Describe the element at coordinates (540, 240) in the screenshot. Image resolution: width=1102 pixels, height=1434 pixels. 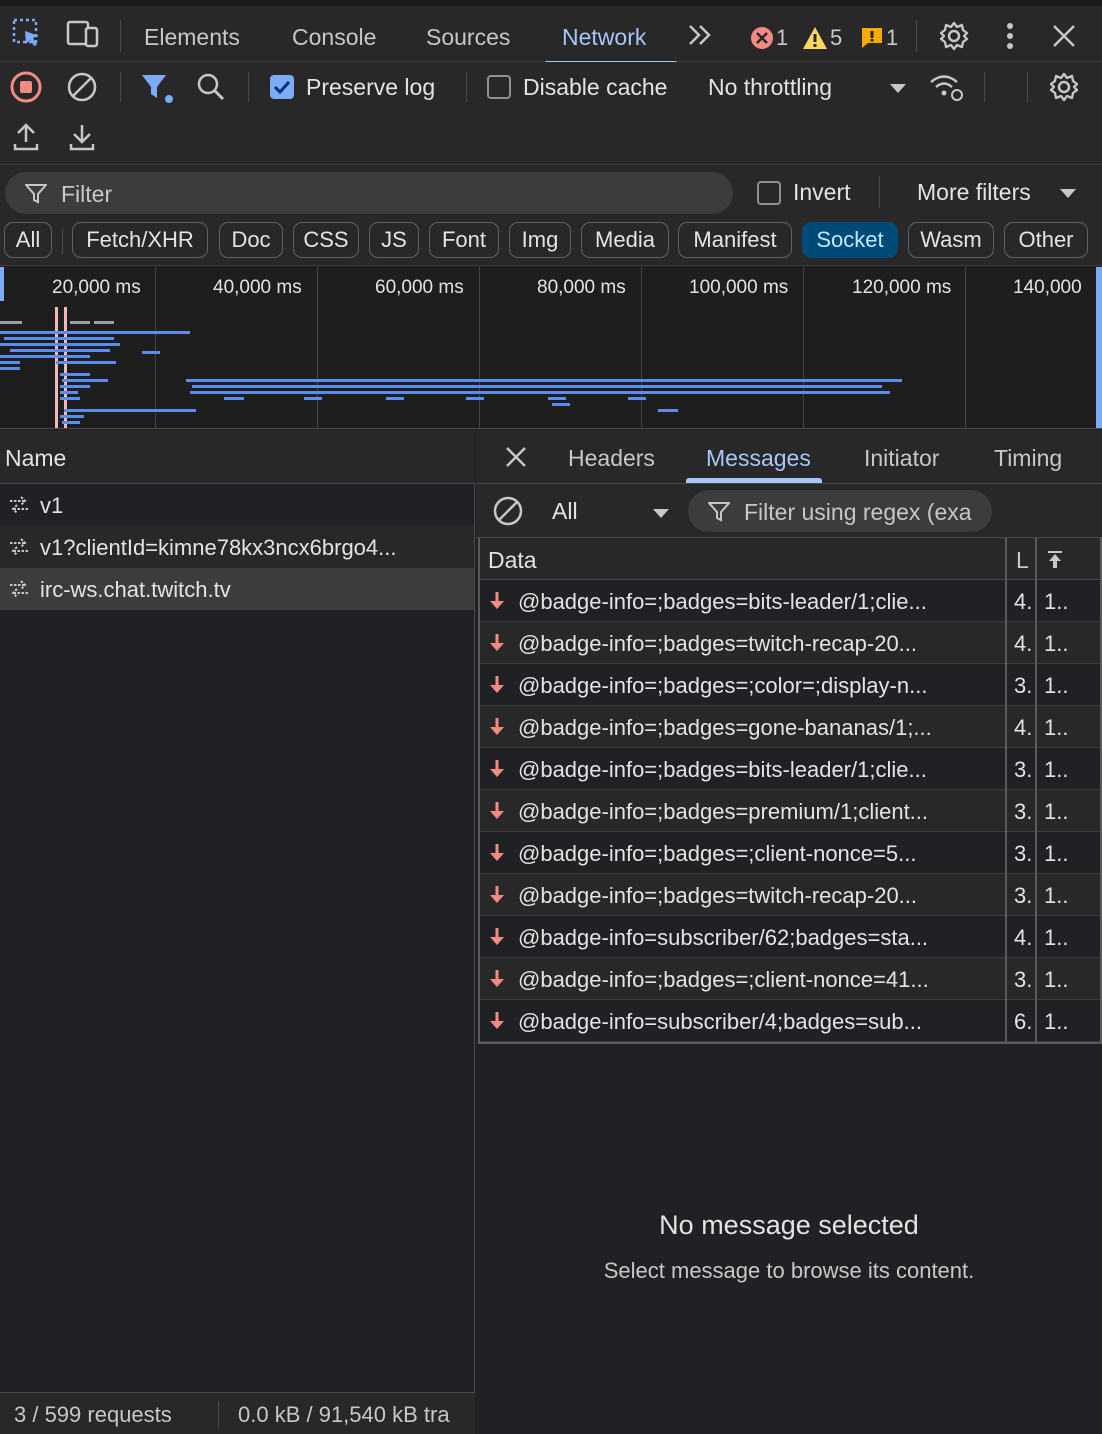
I see `chip-img: Img` at that location.